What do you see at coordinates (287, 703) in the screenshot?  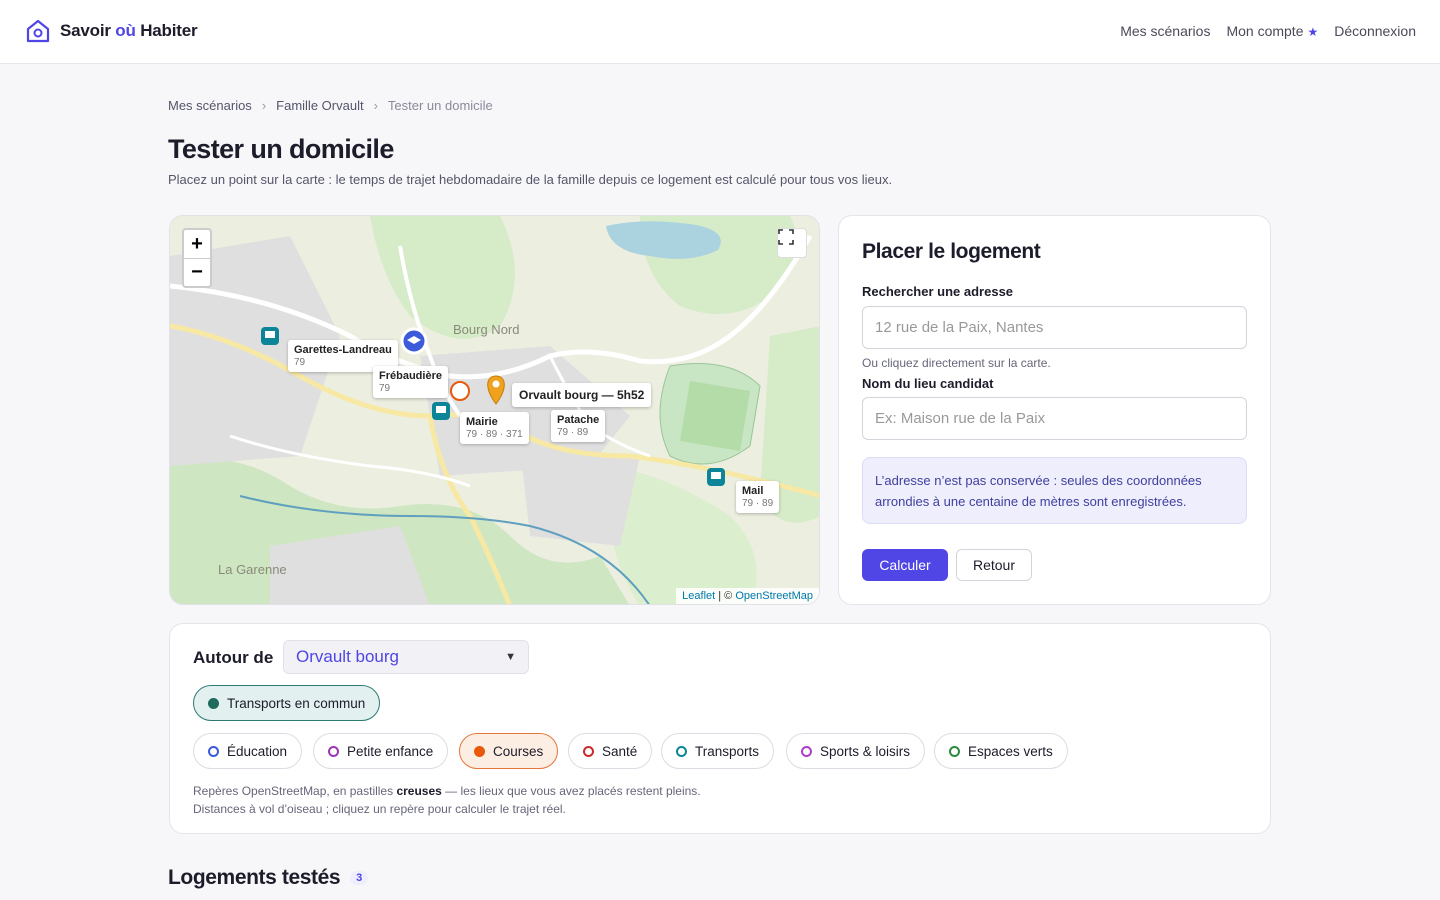 I see `chip-transports-en-commun: Transports en commun` at bounding box center [287, 703].